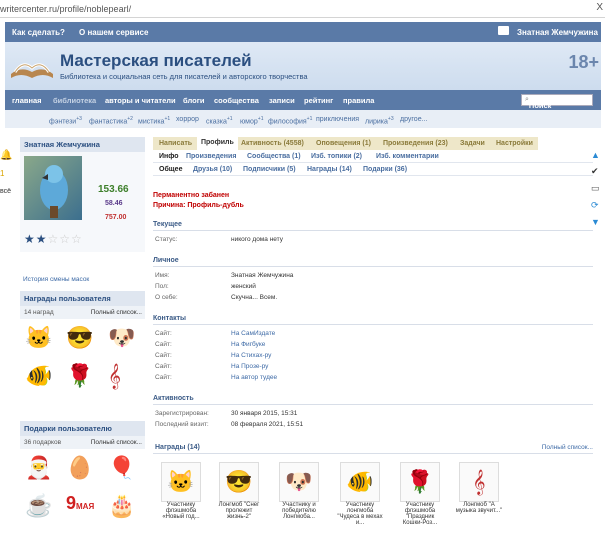  I want to click on award-dog-icon: 🐶, so click(121, 338).